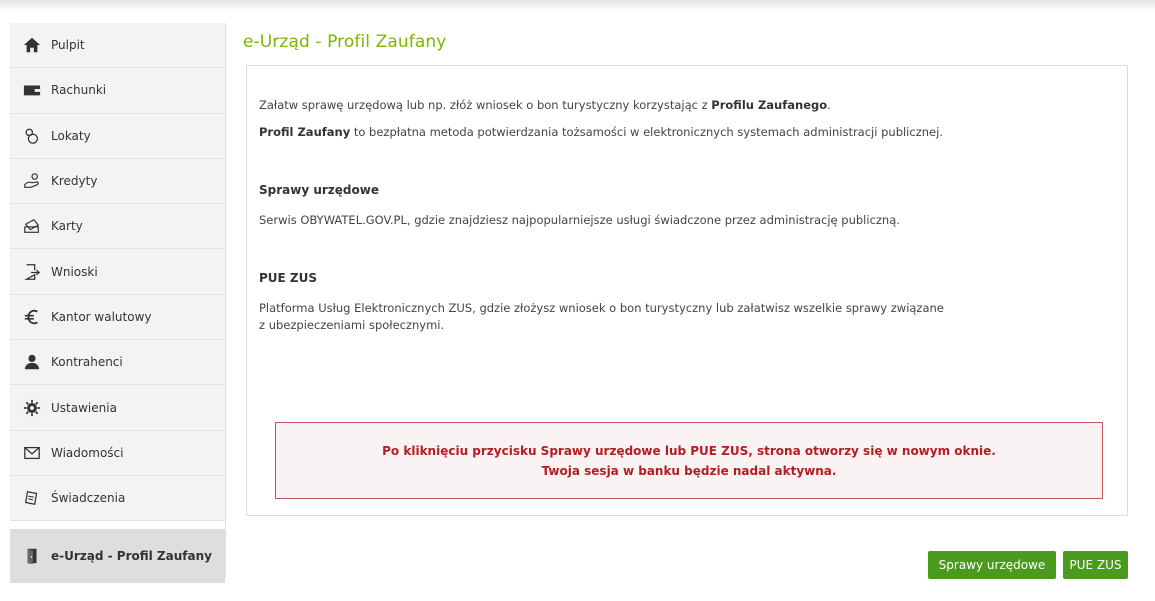  I want to click on profile-description-bold: Profil Zaufany, so click(305, 132).